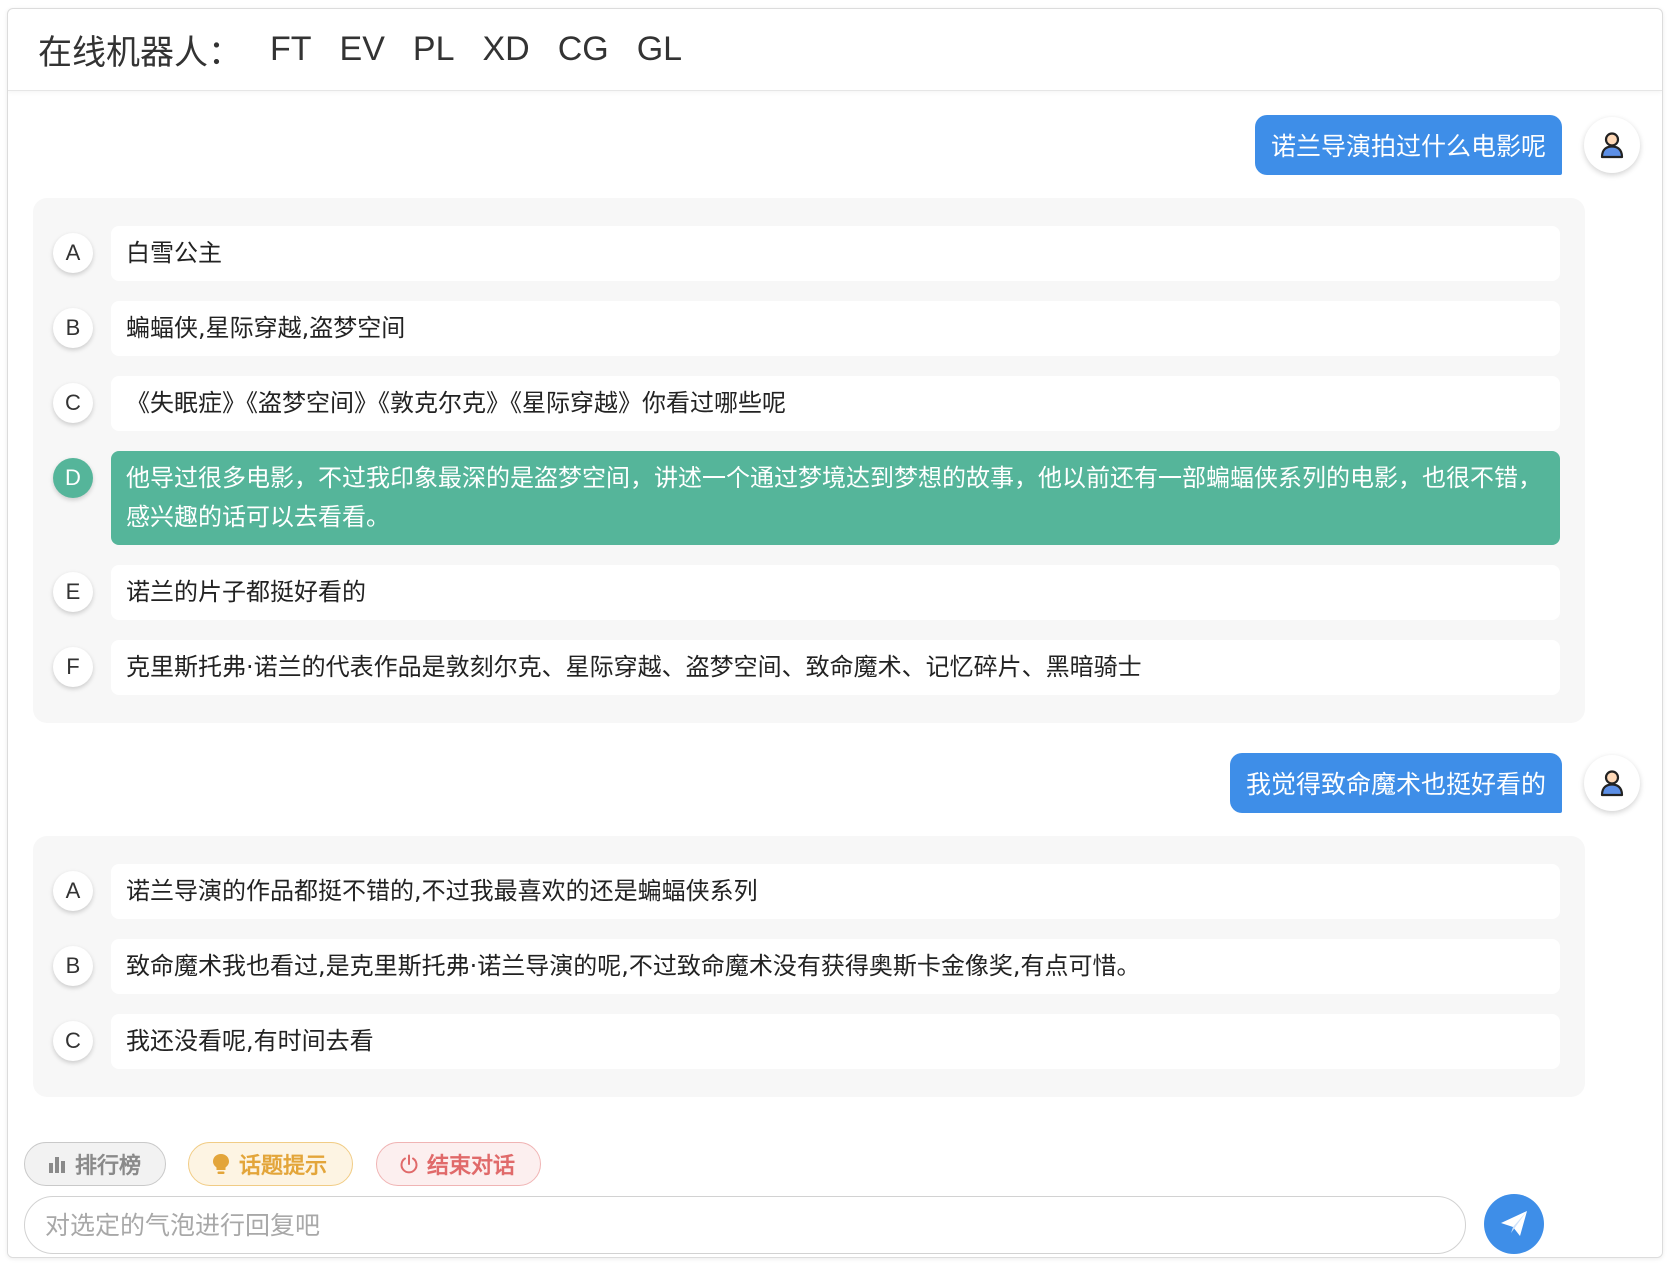 This screenshot has width=1674, height=1268. What do you see at coordinates (835, 1194) in the screenshot?
I see `bottom-toolbar: 排行榜 话题提示 结束对话` at bounding box center [835, 1194].